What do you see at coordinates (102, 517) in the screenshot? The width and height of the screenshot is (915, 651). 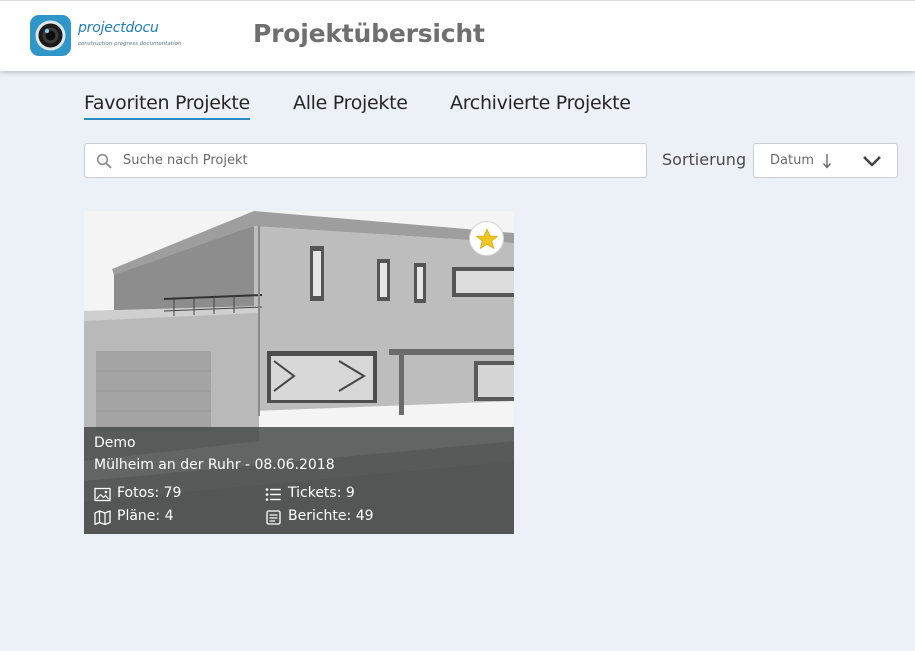 I see `map-icon` at bounding box center [102, 517].